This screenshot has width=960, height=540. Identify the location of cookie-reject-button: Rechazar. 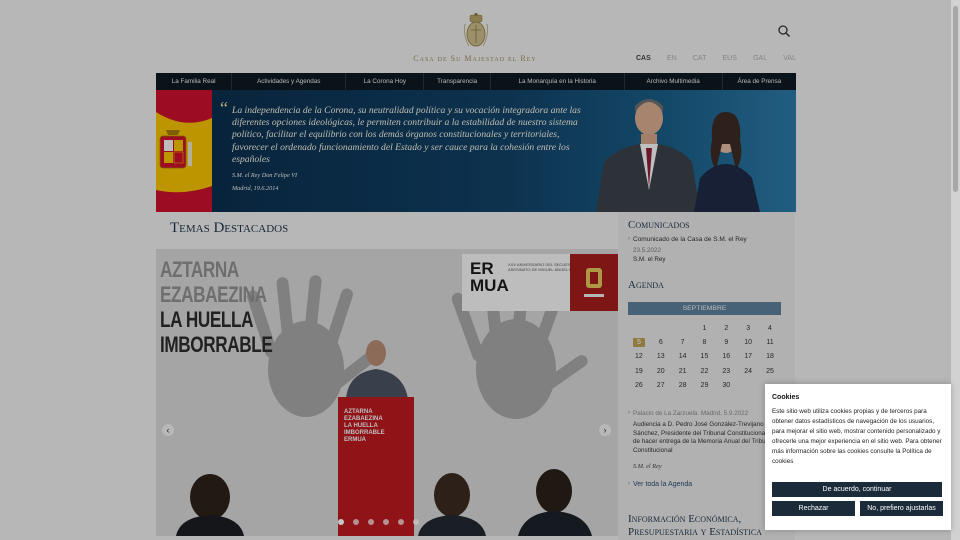
(813, 508).